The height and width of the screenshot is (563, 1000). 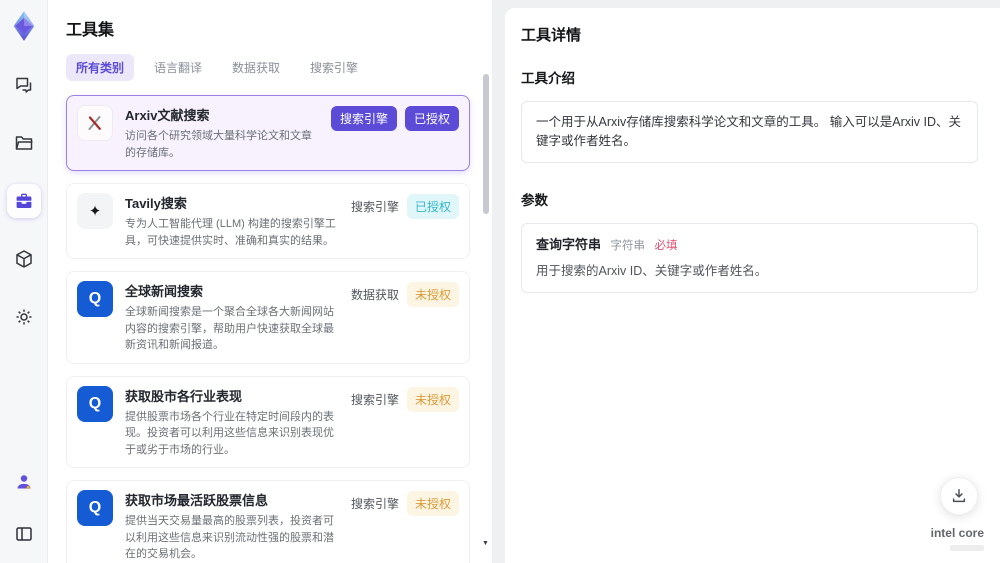 What do you see at coordinates (334, 67) in the screenshot?
I see `tab-search-engine: 搜索引擎` at bounding box center [334, 67].